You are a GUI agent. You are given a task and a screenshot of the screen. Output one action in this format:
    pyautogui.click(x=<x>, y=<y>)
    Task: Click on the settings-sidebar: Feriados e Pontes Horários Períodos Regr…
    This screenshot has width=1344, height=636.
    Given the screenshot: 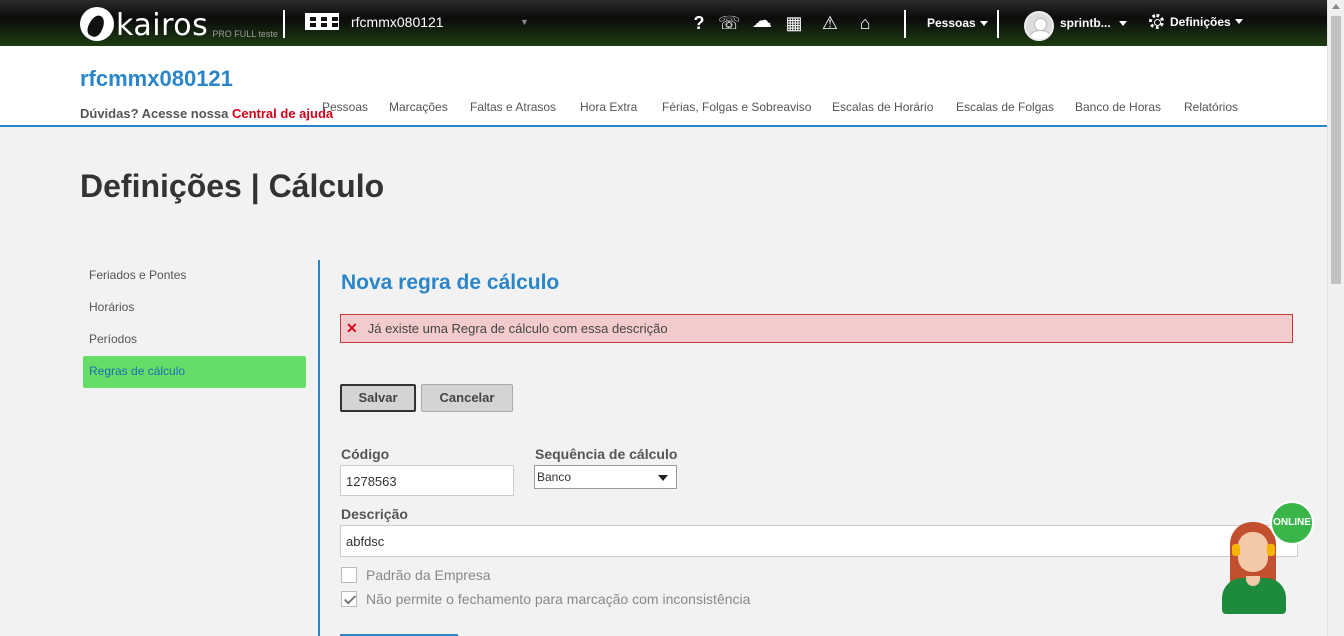 What is the action you would take?
    pyautogui.click(x=194, y=324)
    